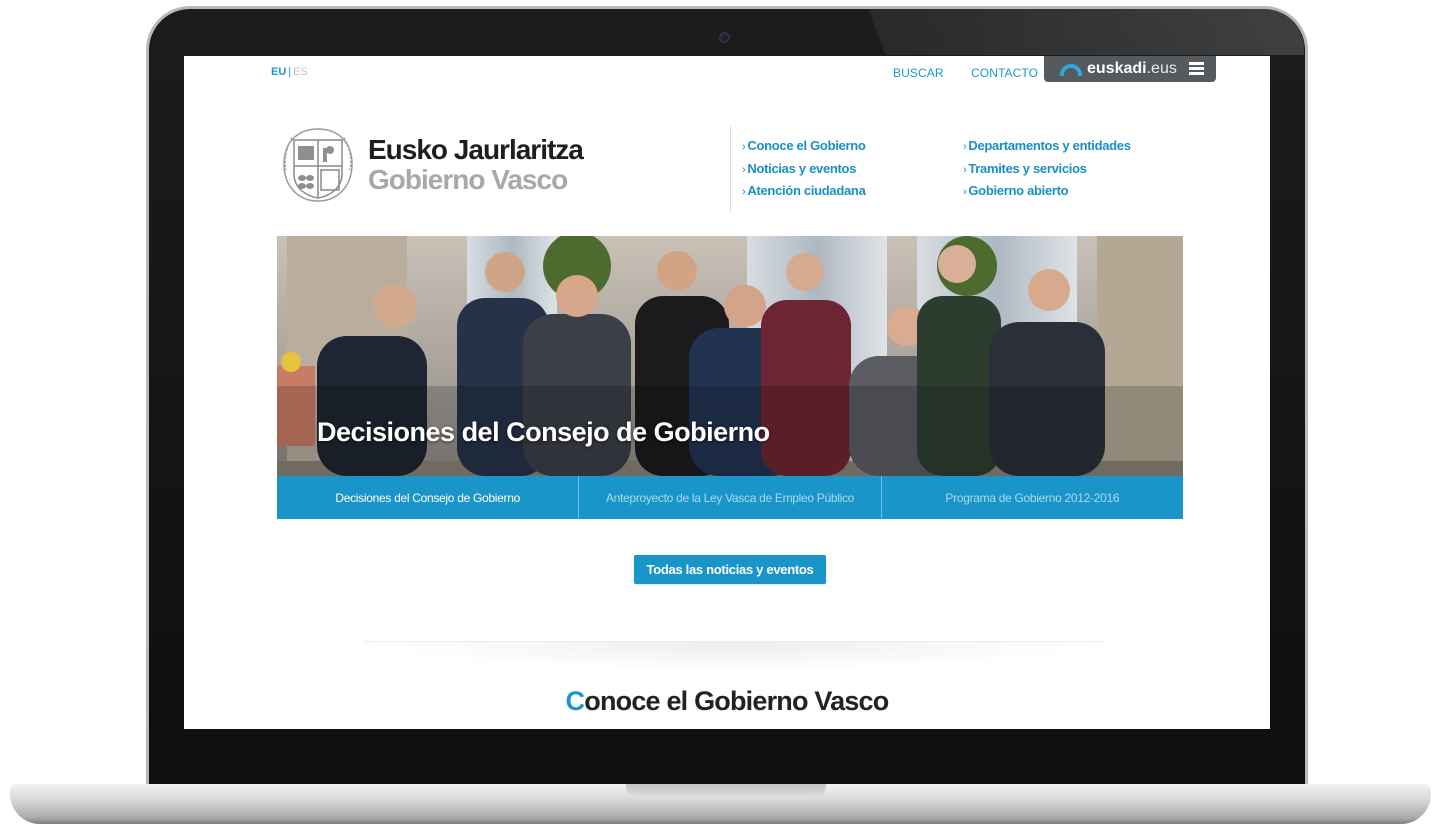  Describe the element at coordinates (1117, 68) in the screenshot. I see `portal-name: euskadi` at that location.